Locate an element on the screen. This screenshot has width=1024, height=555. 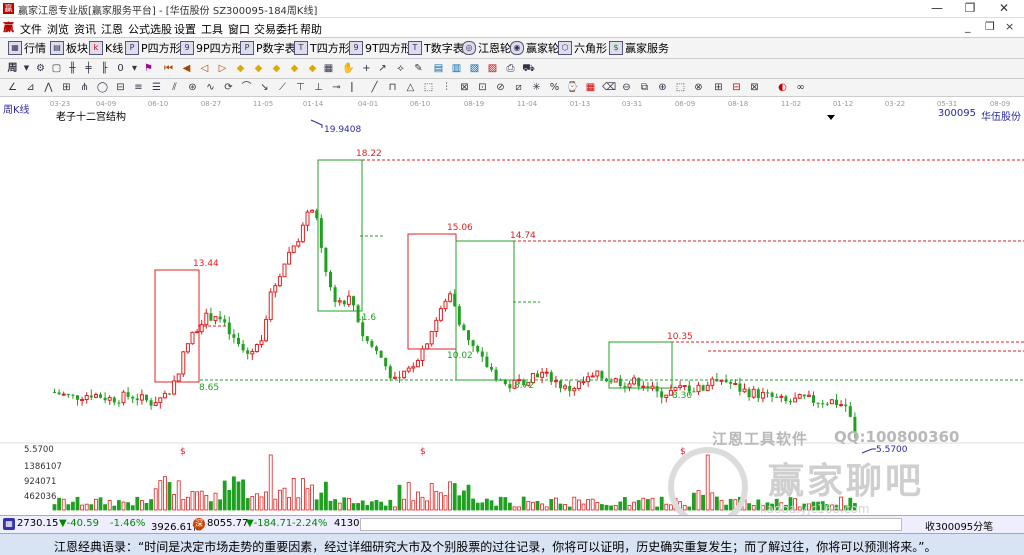
bar-icon: ╟ is located at coordinates (104, 68).